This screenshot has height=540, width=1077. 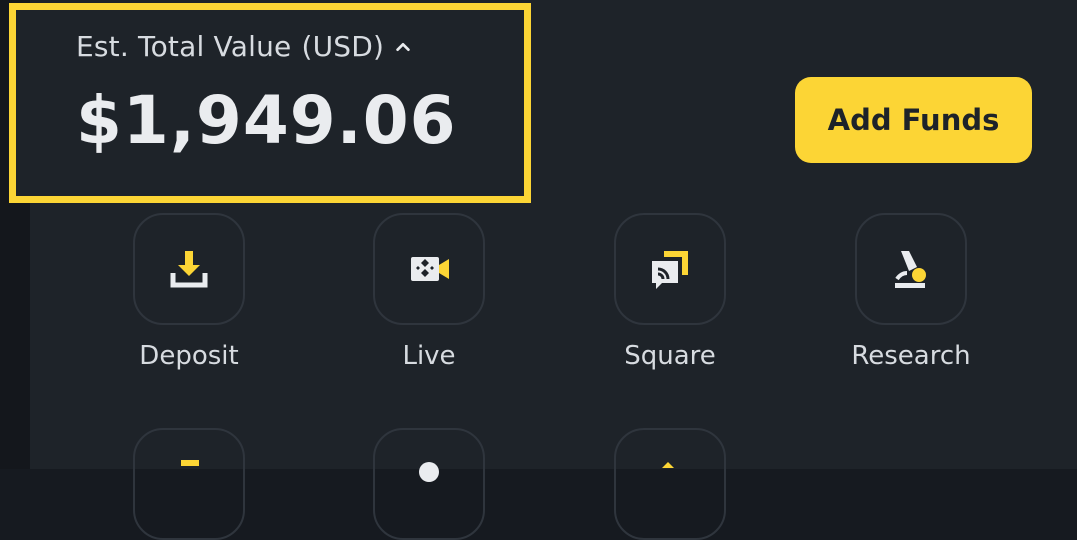 I want to click on live-camera-icon, so click(x=430, y=269).